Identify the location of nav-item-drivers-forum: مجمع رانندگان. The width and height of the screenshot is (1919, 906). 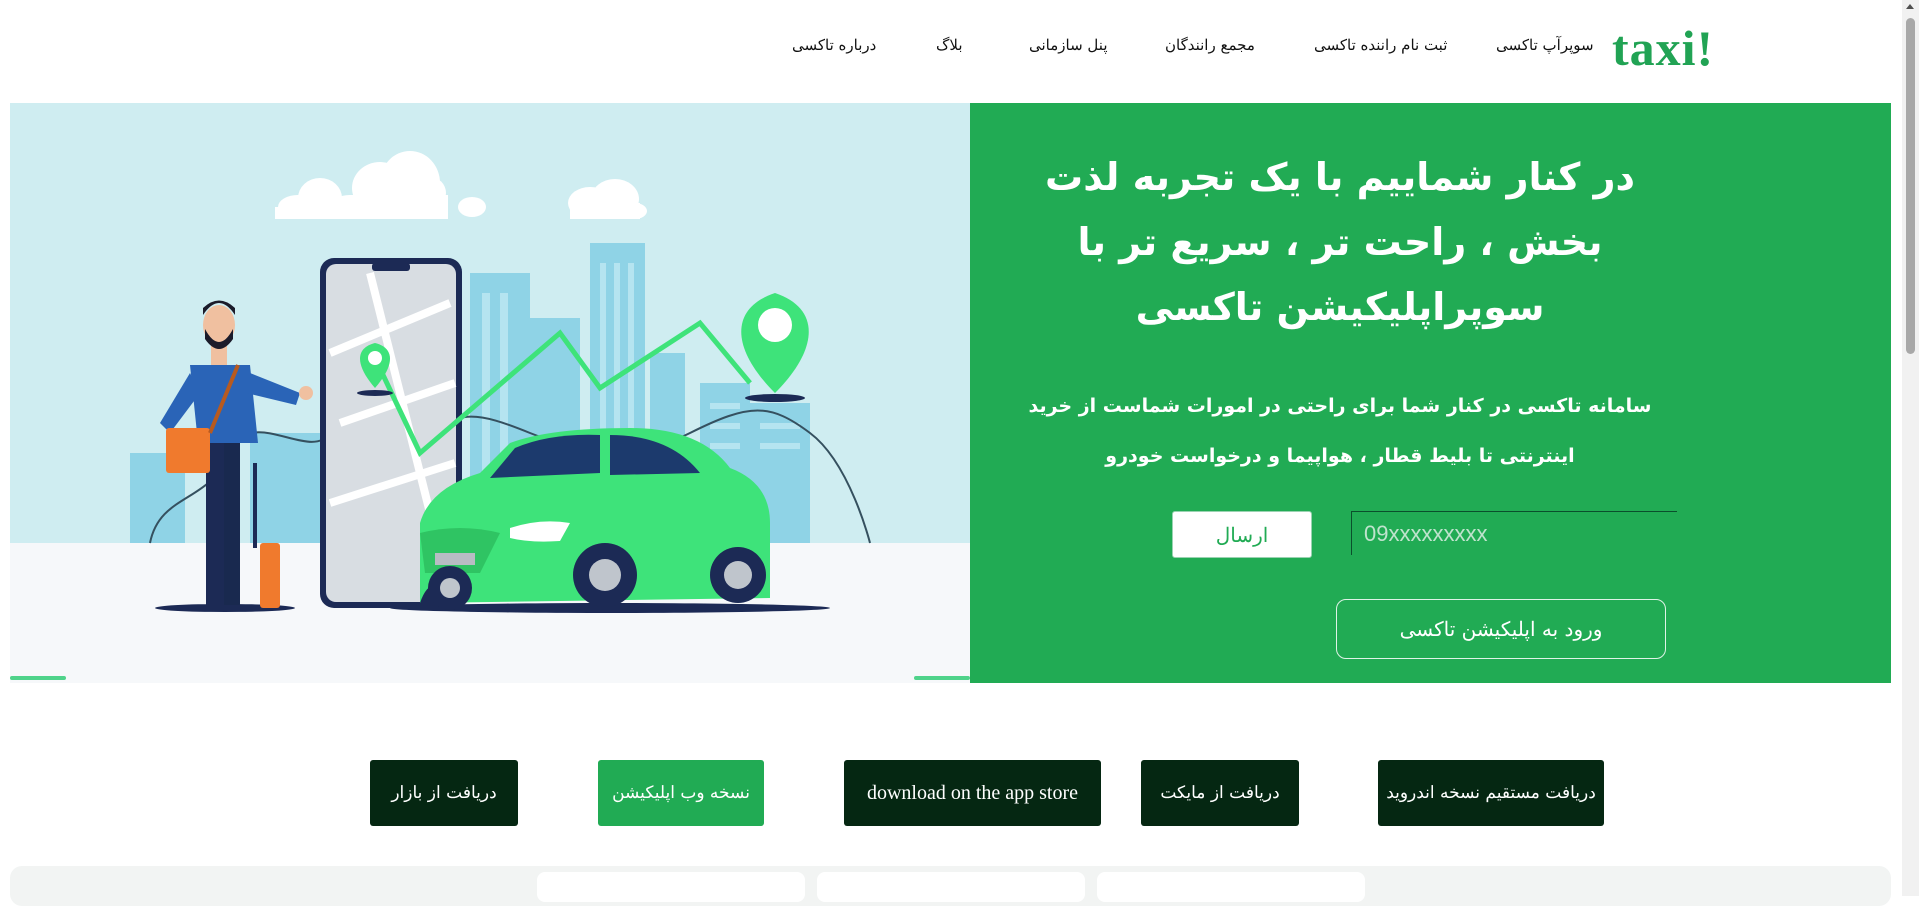
(1210, 45).